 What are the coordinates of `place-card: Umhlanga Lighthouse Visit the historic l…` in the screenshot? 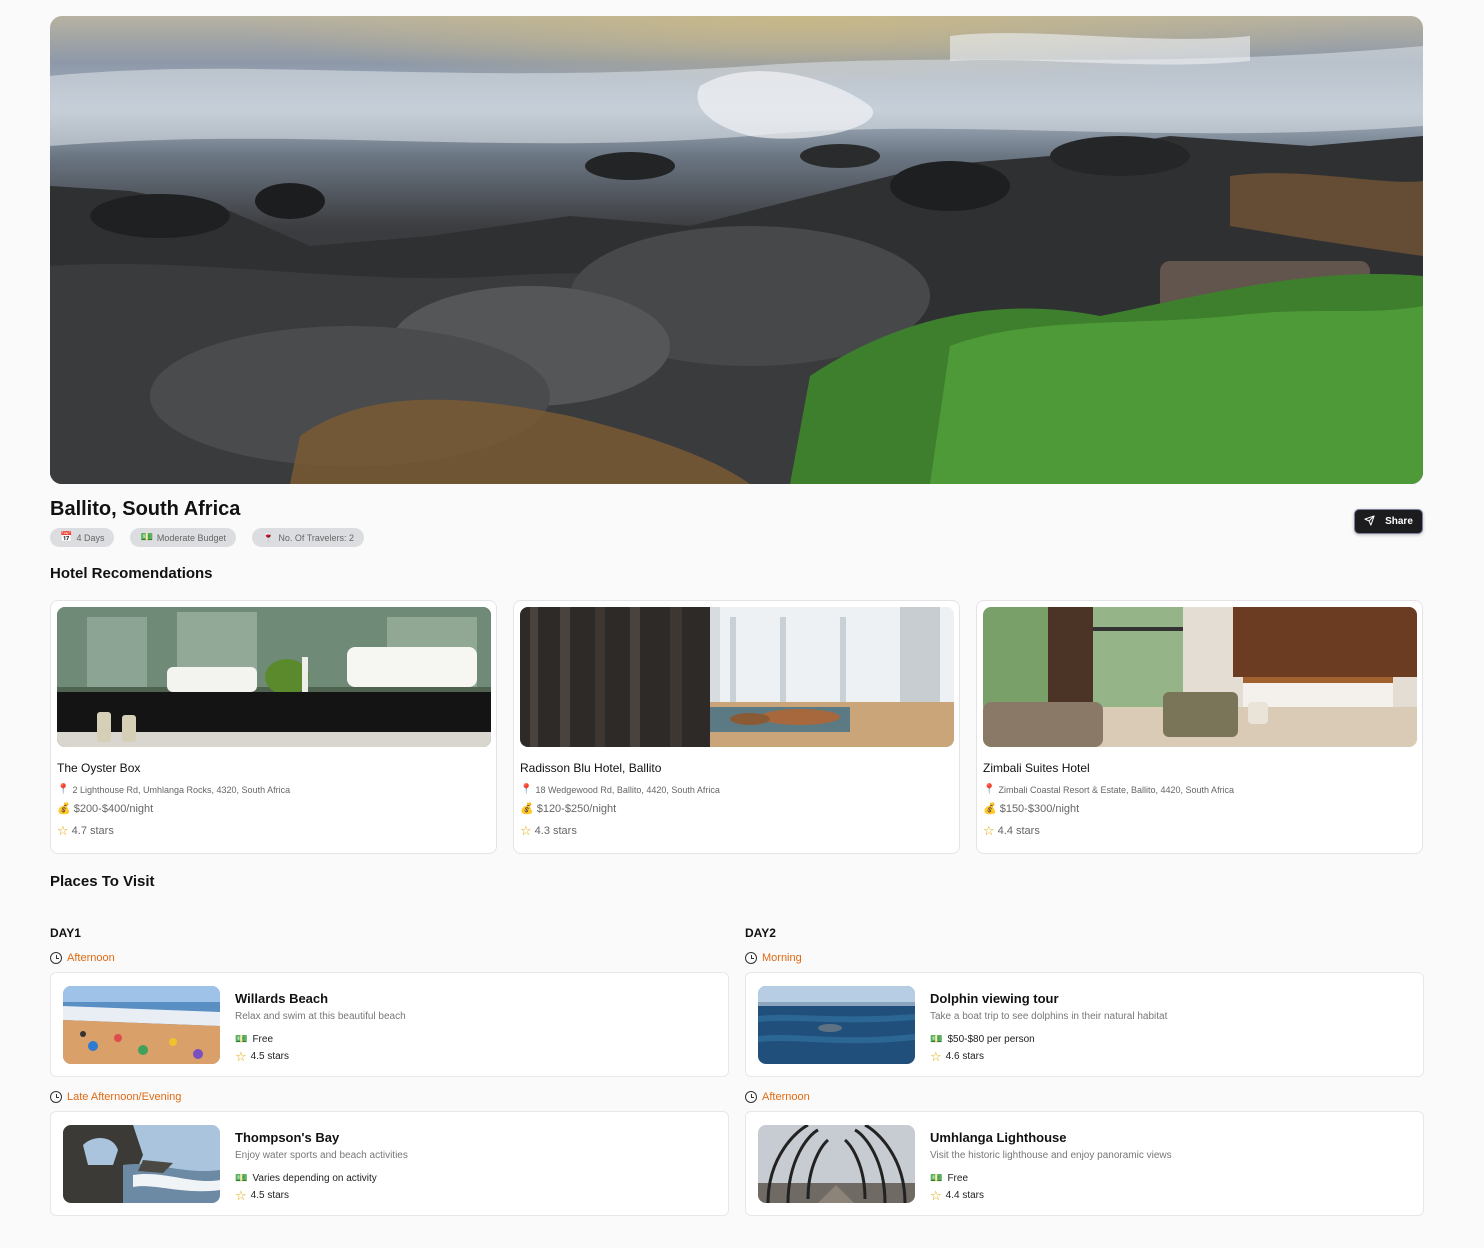 It's located at (1084, 1163).